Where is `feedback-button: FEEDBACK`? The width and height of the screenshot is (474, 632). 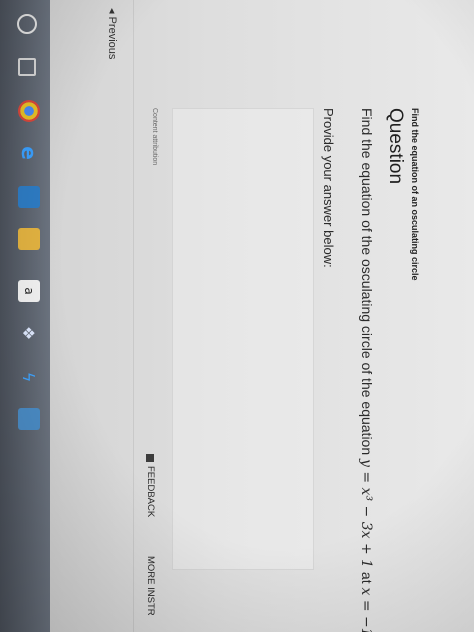
feedback-button: FEEDBACK is located at coordinates (150, 485).